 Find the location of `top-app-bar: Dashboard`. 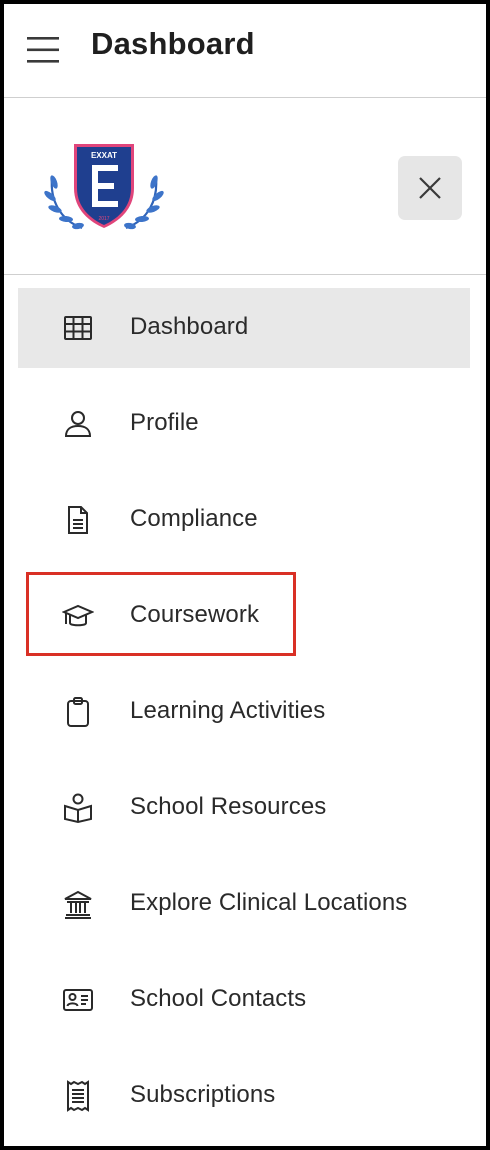

top-app-bar: Dashboard is located at coordinates (245, 51).